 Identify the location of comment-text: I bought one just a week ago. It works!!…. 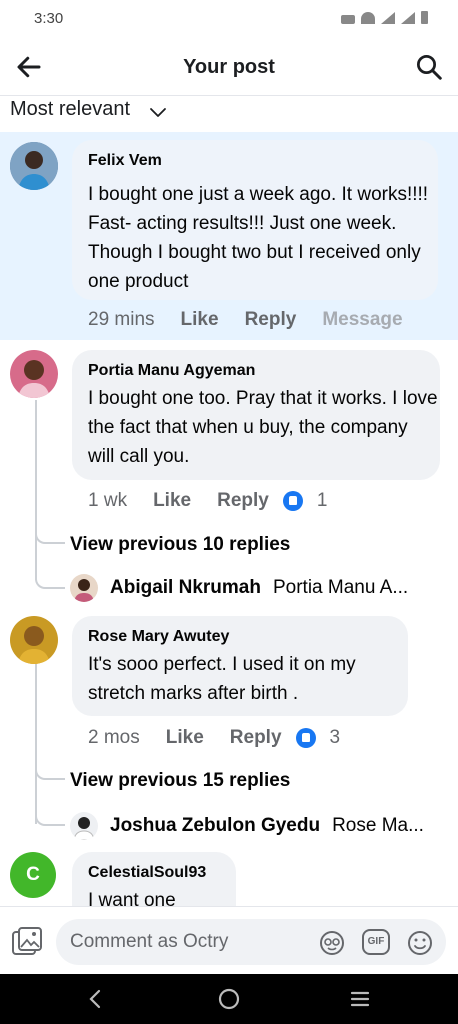
(258, 238).